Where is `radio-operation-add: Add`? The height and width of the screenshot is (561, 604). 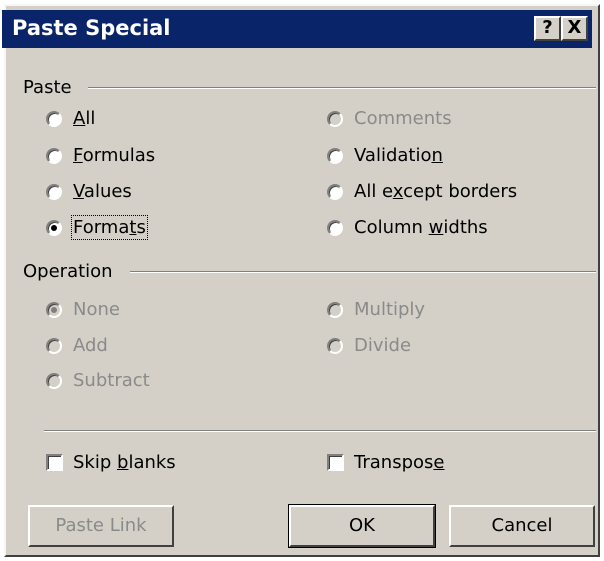 radio-operation-add: Add is located at coordinates (77, 345).